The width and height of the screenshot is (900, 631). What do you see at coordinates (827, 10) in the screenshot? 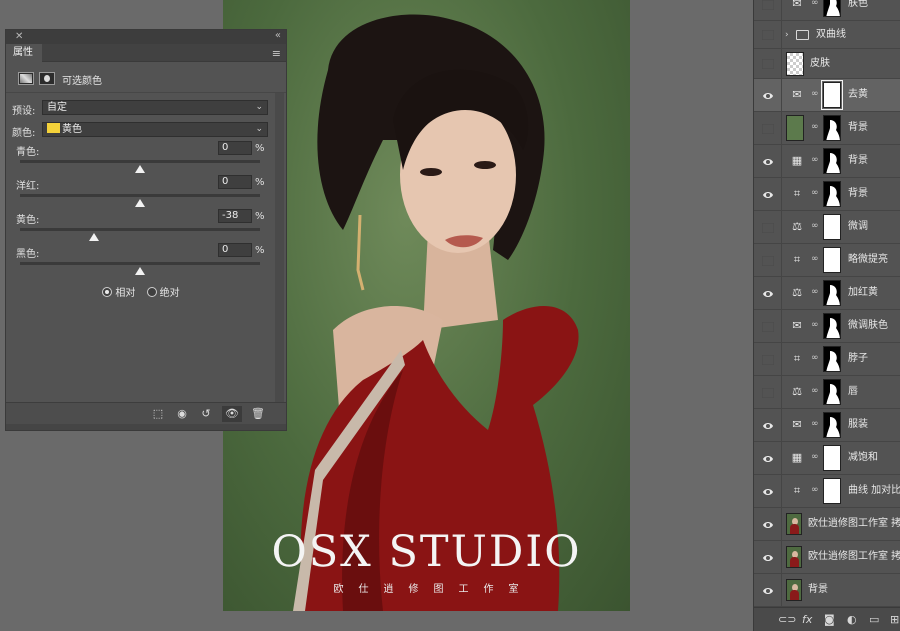
I see `layer-row: ✉ ∞ 肤色` at bounding box center [827, 10].